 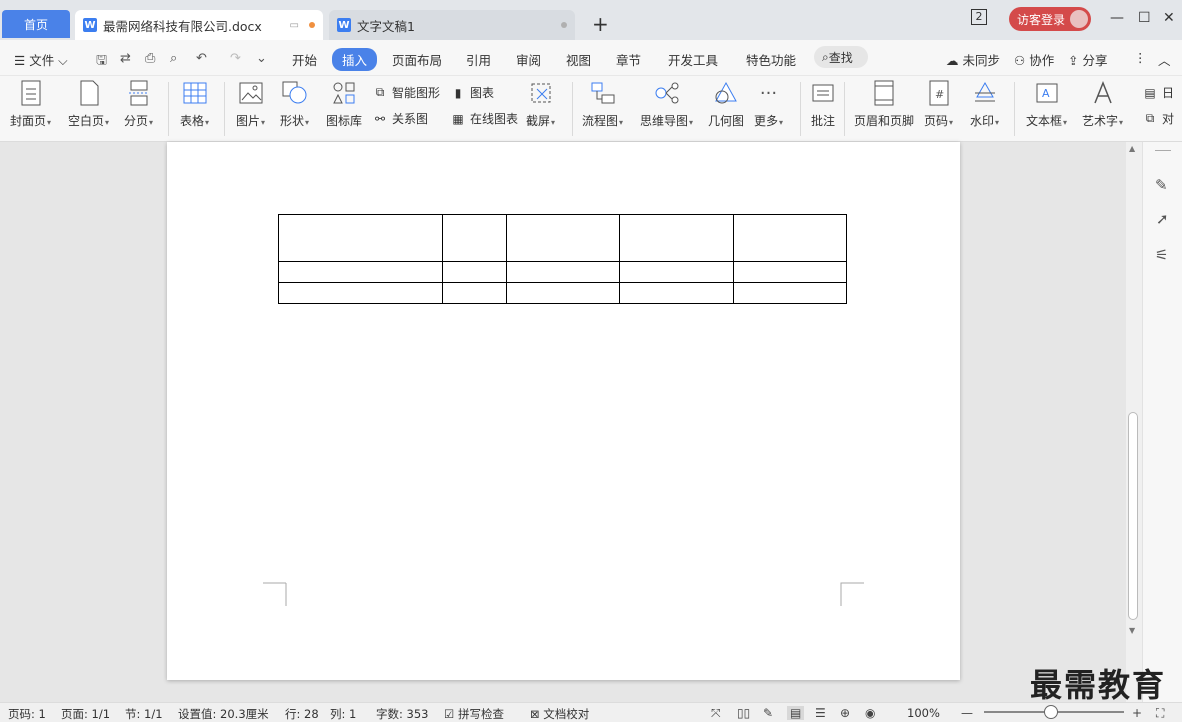 I want to click on redo-icon: ↷, so click(x=235, y=58).